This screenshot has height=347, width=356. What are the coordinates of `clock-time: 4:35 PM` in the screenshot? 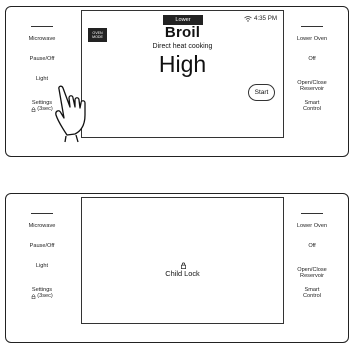 It's located at (265, 18).